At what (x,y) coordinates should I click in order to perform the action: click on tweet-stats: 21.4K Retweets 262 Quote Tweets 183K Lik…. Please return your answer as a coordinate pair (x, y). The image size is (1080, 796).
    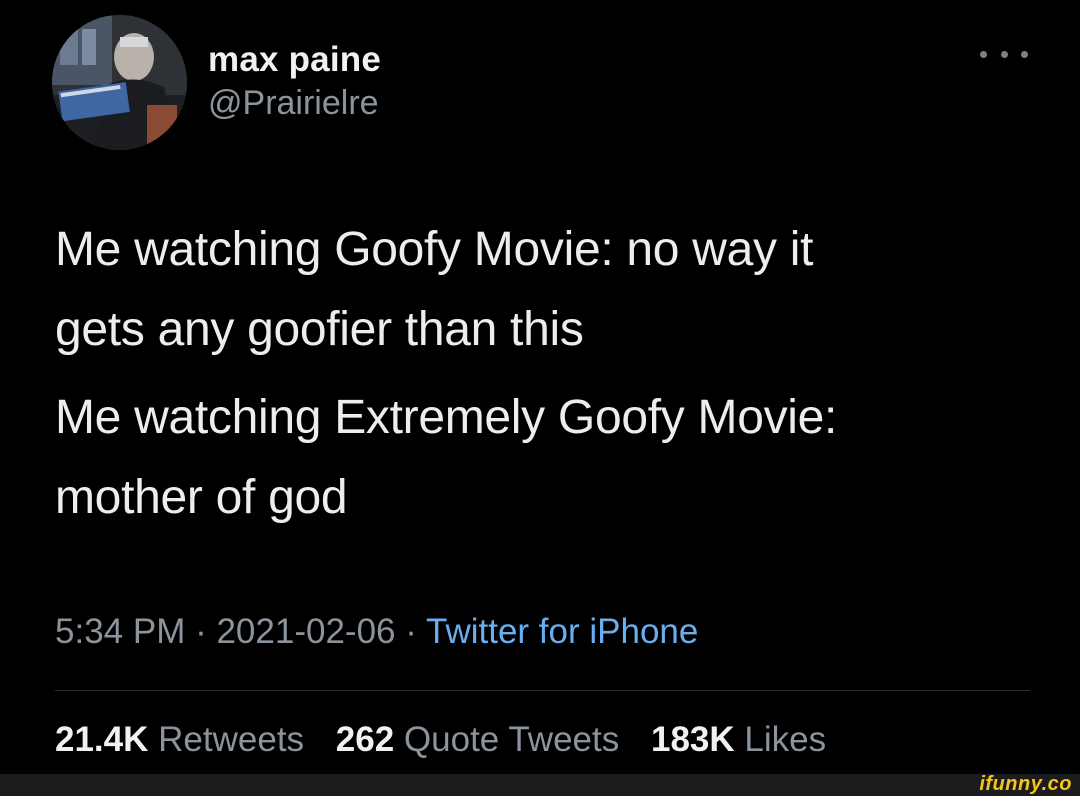
    Looking at the image, I should click on (451, 740).